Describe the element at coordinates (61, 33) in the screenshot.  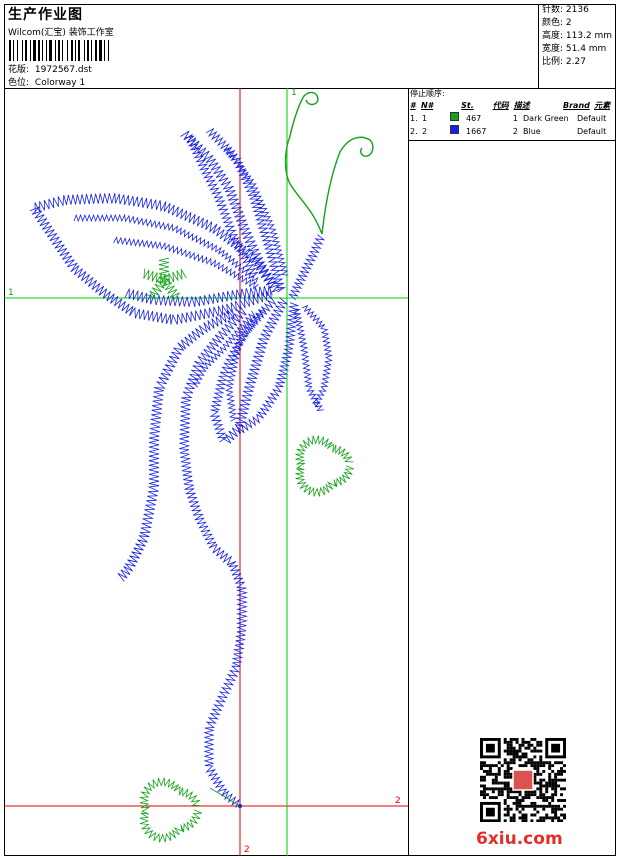
I see `company-name: Wilcom(汇宝) 装饰工作室` at that location.